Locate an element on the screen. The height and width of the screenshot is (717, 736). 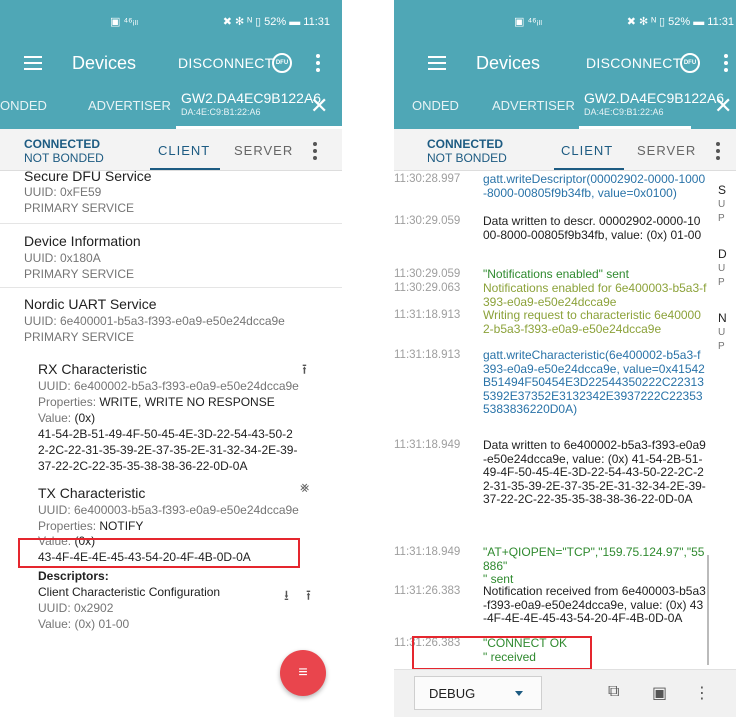
characteristic-value-line: 37-22-2C-22-35-35-38-38-36-22-0D-0A is located at coordinates (143, 466).